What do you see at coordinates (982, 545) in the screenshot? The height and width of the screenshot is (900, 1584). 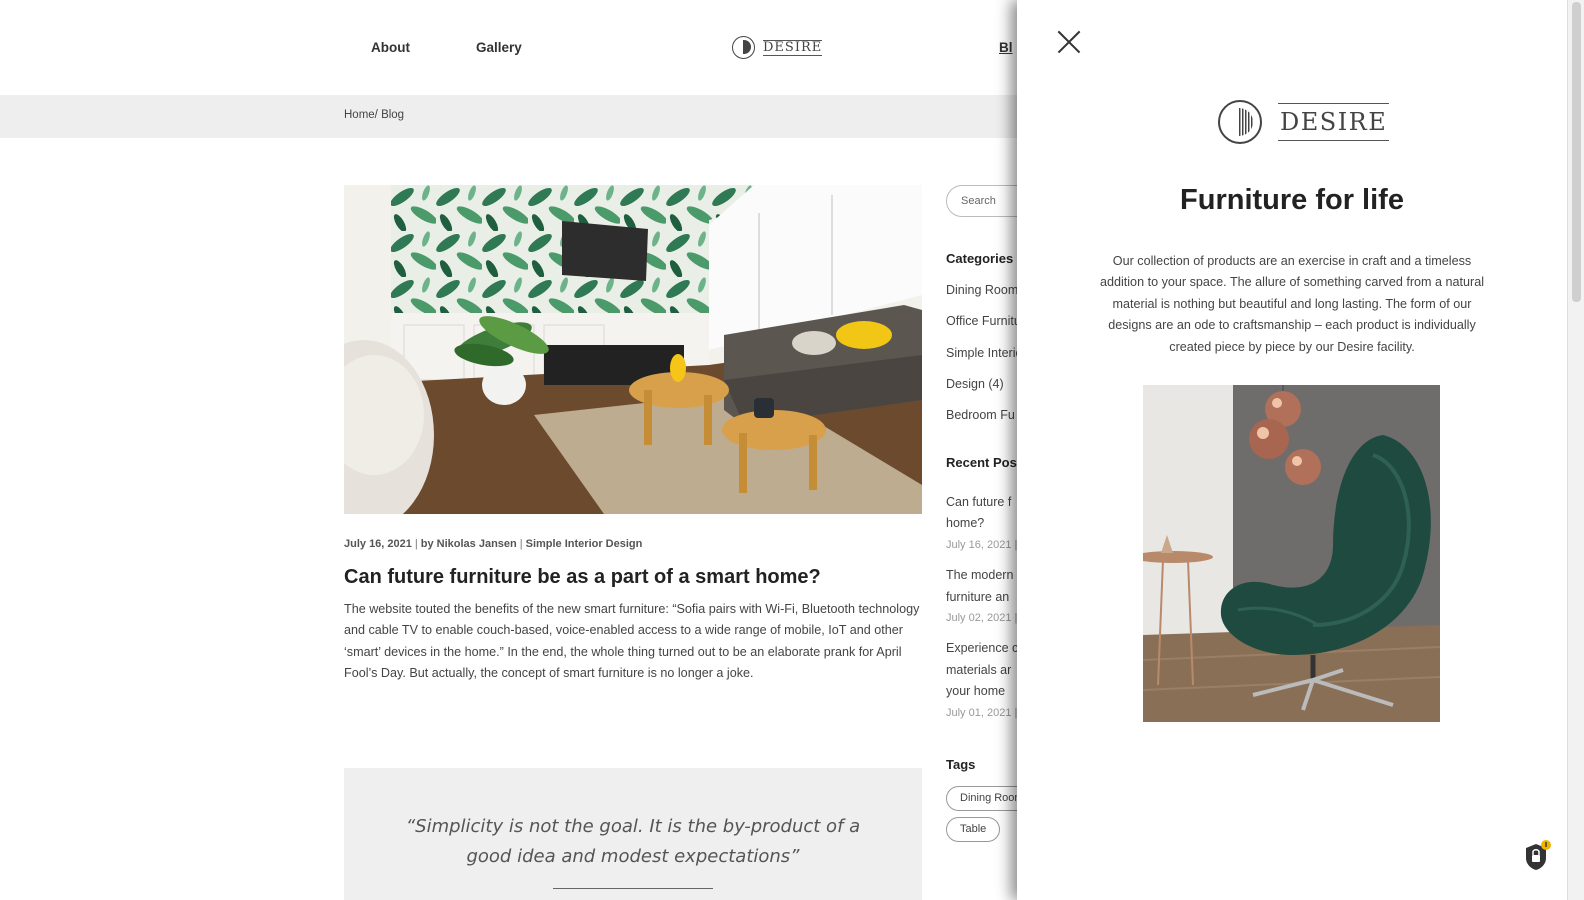 I see `recent-post-date: July 16, 2021 |` at bounding box center [982, 545].